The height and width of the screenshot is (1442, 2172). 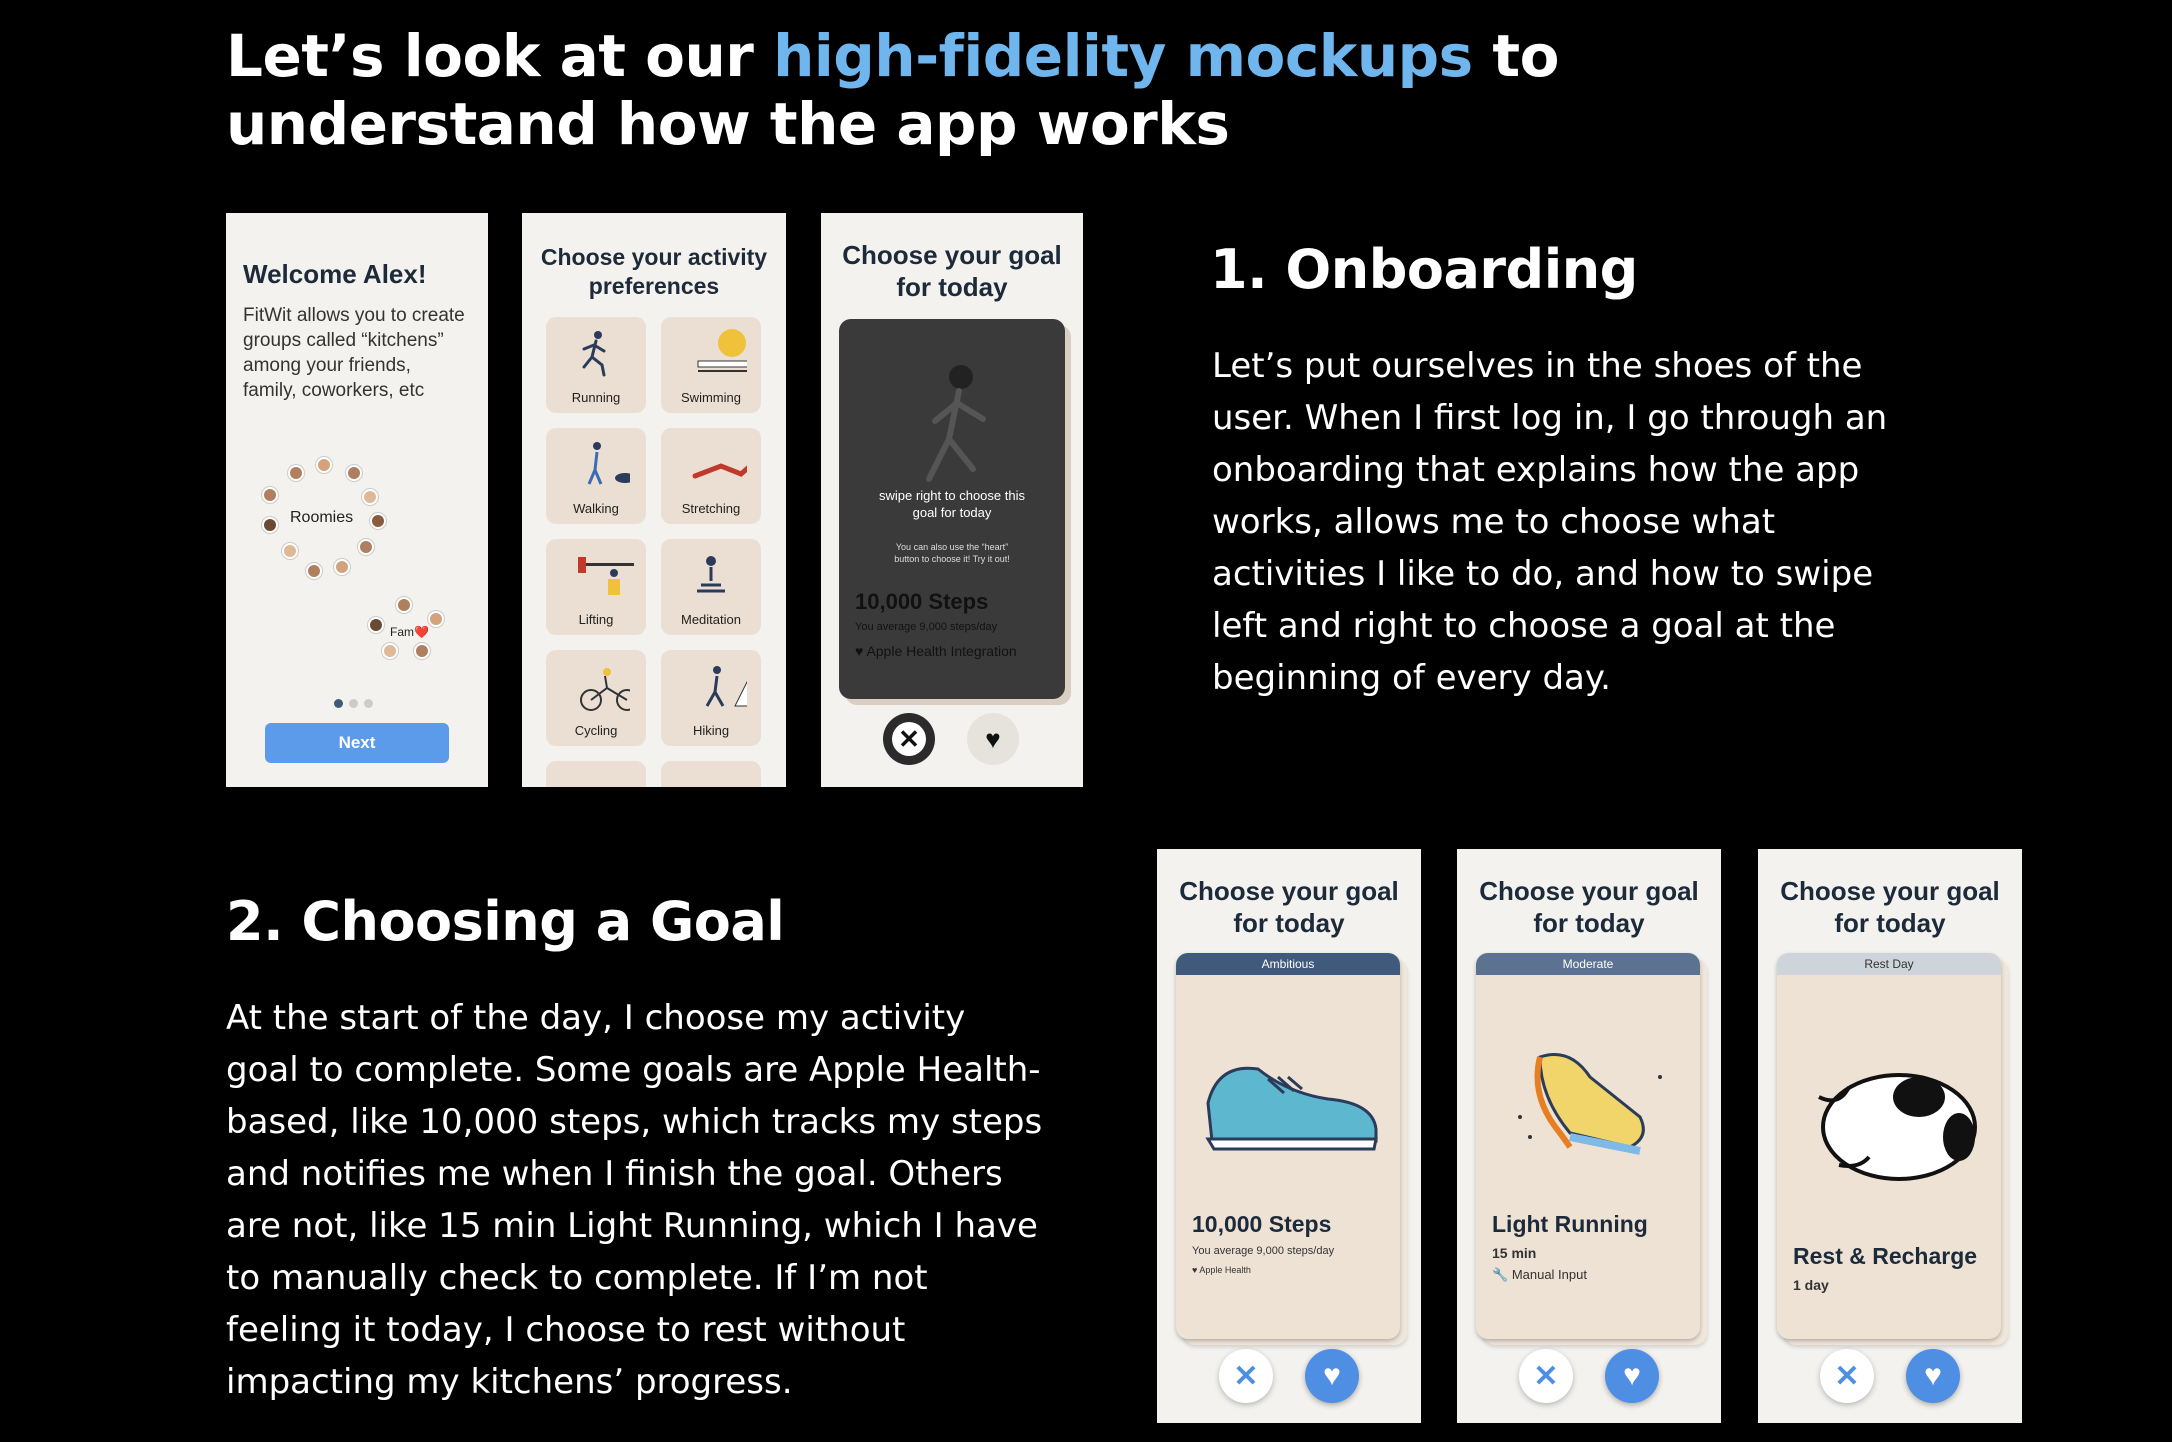 What do you see at coordinates (608, 463) in the screenshot?
I see `walking-icon` at bounding box center [608, 463].